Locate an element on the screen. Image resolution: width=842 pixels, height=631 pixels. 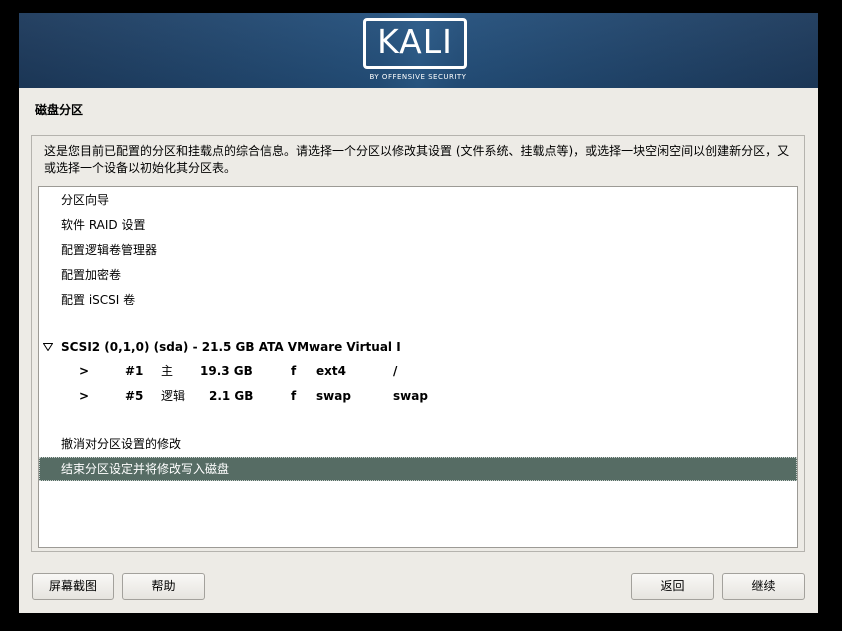
menu-item-lvm: 配置逻辑卷管理器 is located at coordinates (418, 250).